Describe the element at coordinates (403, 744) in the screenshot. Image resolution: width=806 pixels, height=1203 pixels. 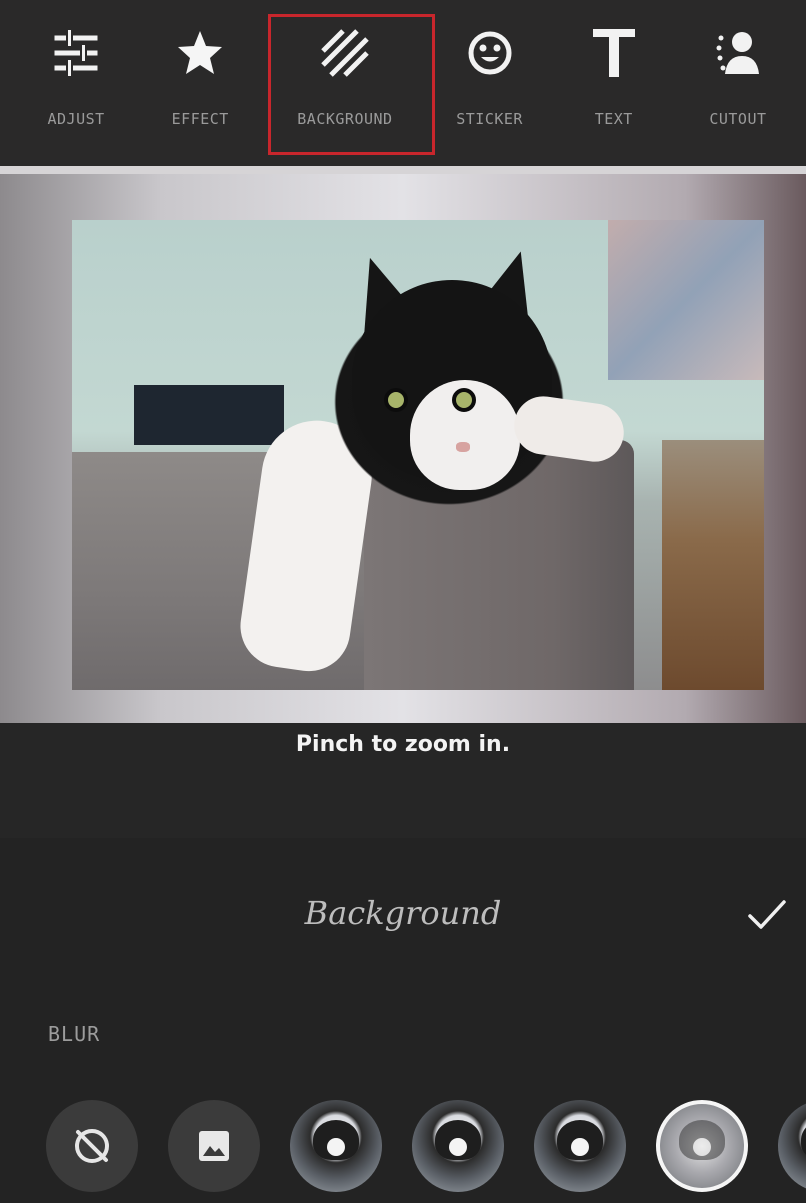
I see `zoom-hint: Pinch to zoom in.` at that location.